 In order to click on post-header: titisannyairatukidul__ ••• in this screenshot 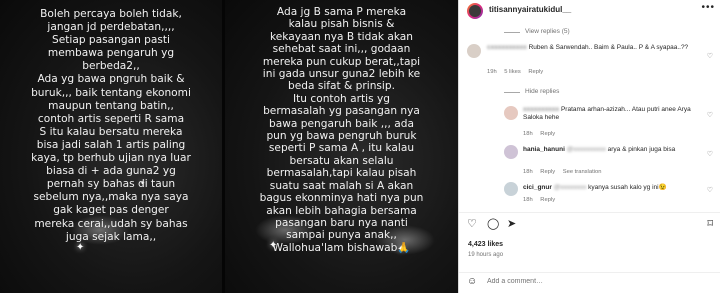, I will do `click(589, 11)`.